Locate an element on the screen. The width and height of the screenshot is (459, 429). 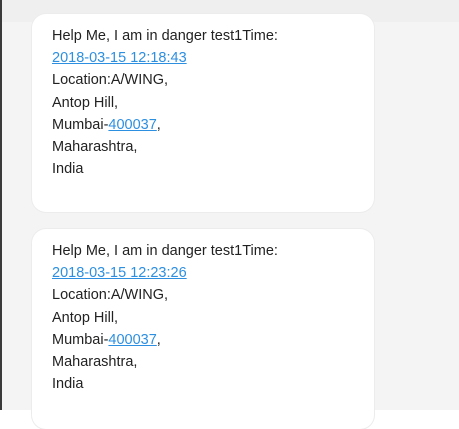
time-link: 2018-03-15 12:23:26 is located at coordinates (119, 273).